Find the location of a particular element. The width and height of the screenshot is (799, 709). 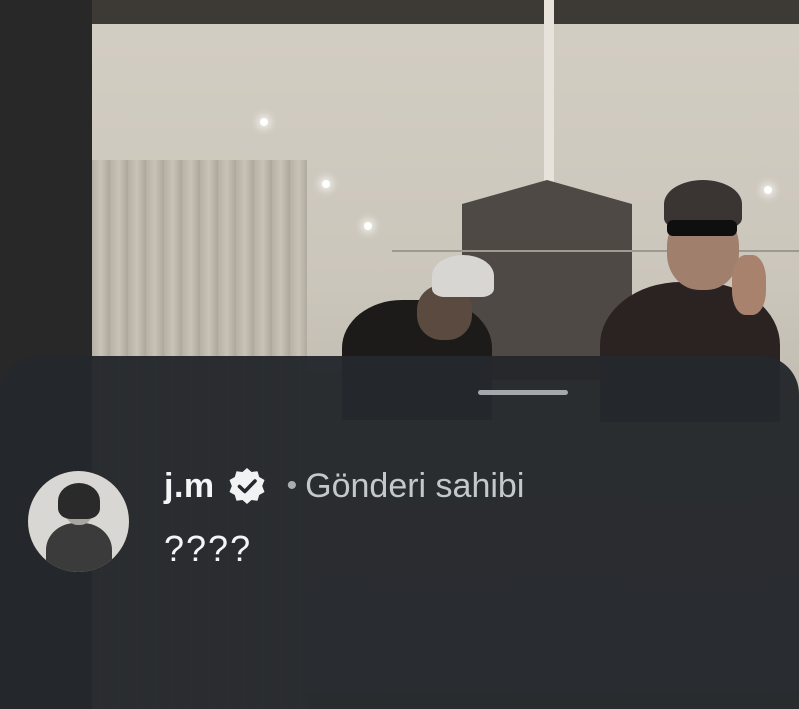

avatar is located at coordinates (78, 521).